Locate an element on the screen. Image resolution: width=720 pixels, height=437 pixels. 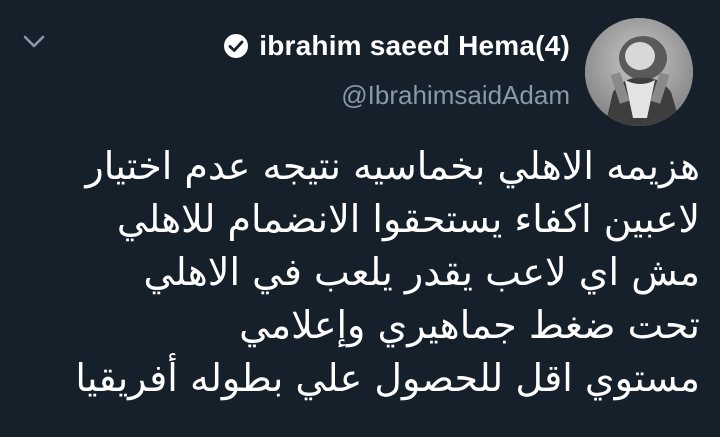
tweet-text-line-4: تحت ضغط جماهيري وإعلامي is located at coordinates (469, 325).